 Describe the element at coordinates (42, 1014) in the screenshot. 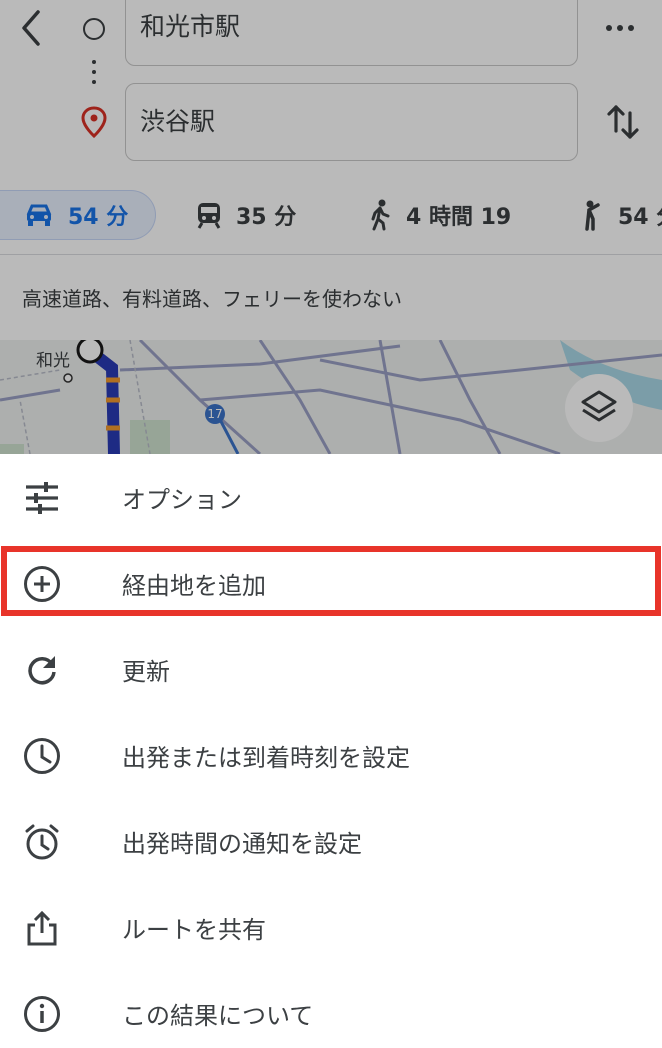

I see `info-icon` at that location.